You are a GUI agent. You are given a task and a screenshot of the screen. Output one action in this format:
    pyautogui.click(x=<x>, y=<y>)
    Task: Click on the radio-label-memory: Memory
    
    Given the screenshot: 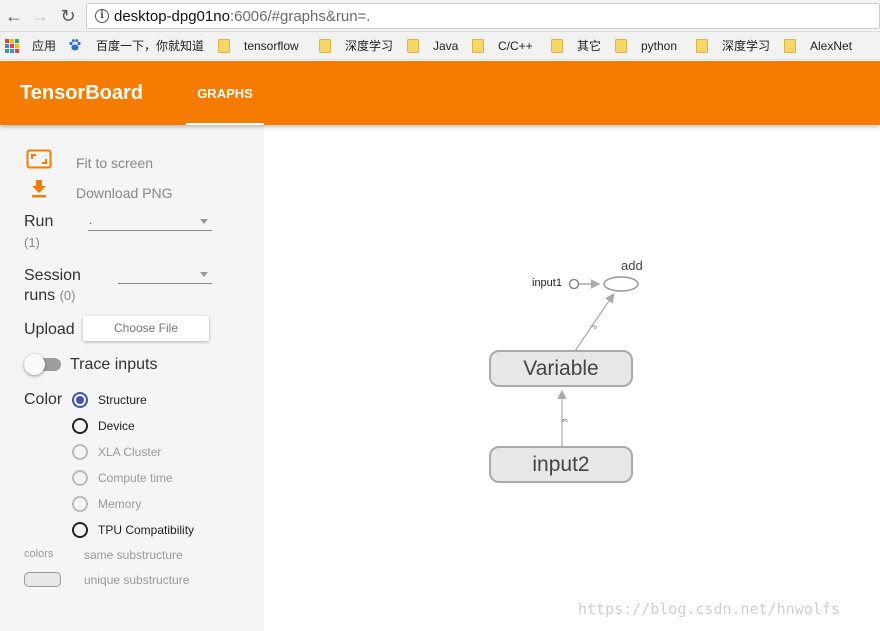 What is the action you would take?
    pyautogui.click(x=120, y=504)
    